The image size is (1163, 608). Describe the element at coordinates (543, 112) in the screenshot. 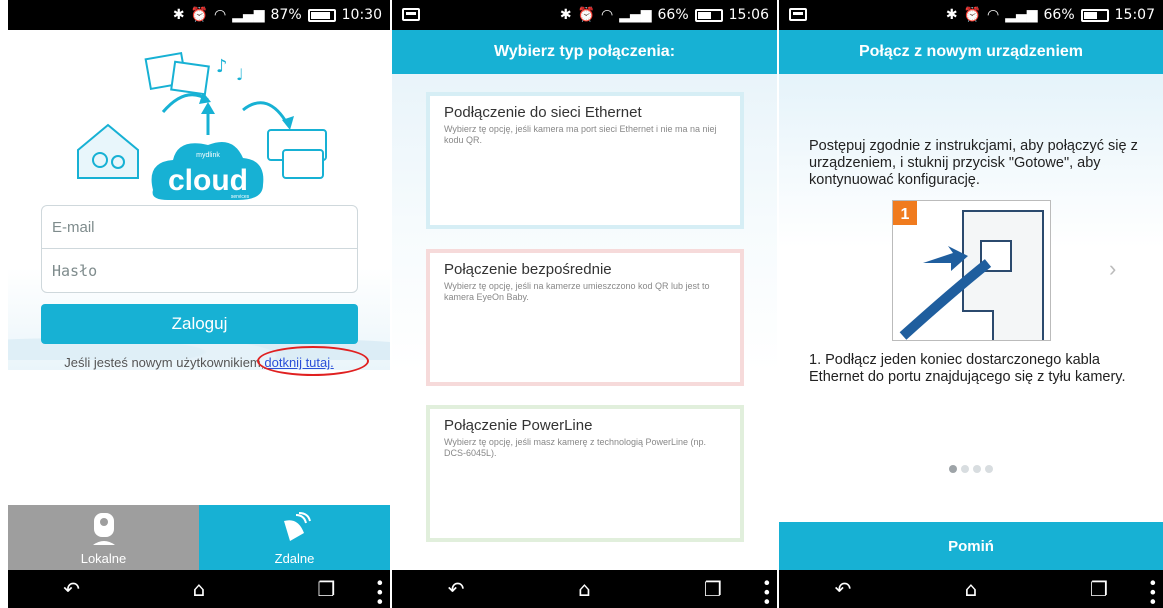

I see `option-title: Podłączenie do sieci Ethernet` at that location.